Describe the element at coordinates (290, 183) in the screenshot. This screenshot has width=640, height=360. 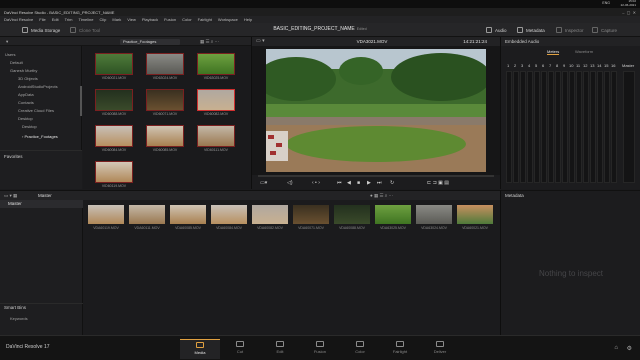
I see `volume-icon: ◁)` at that location.